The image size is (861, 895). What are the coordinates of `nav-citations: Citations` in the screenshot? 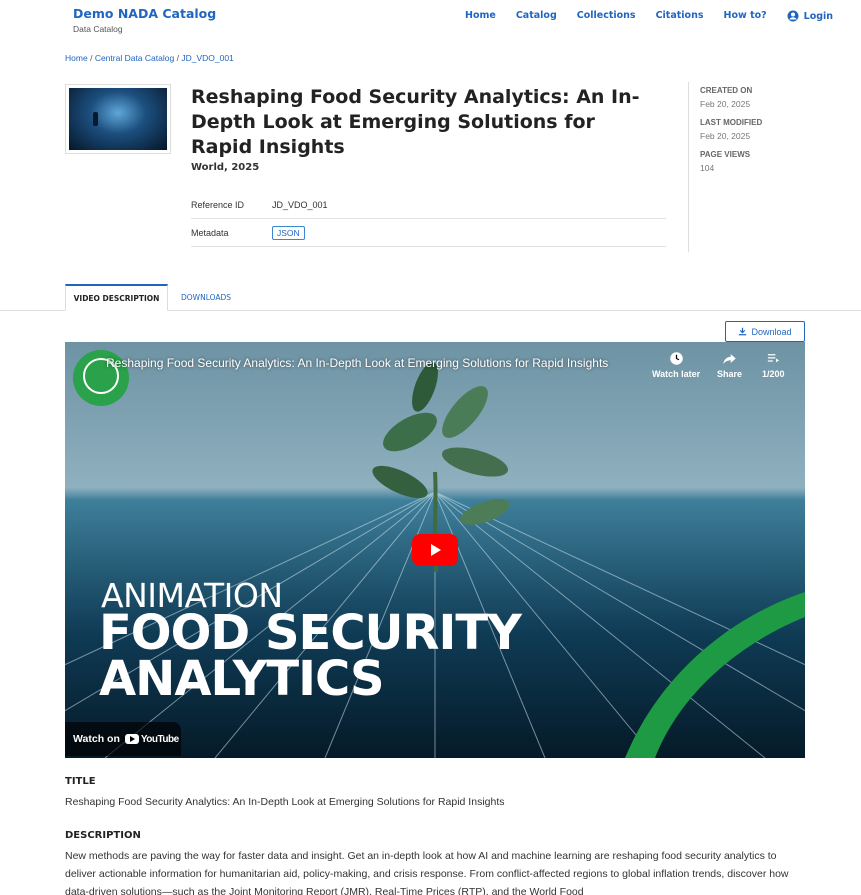 It's located at (680, 16).